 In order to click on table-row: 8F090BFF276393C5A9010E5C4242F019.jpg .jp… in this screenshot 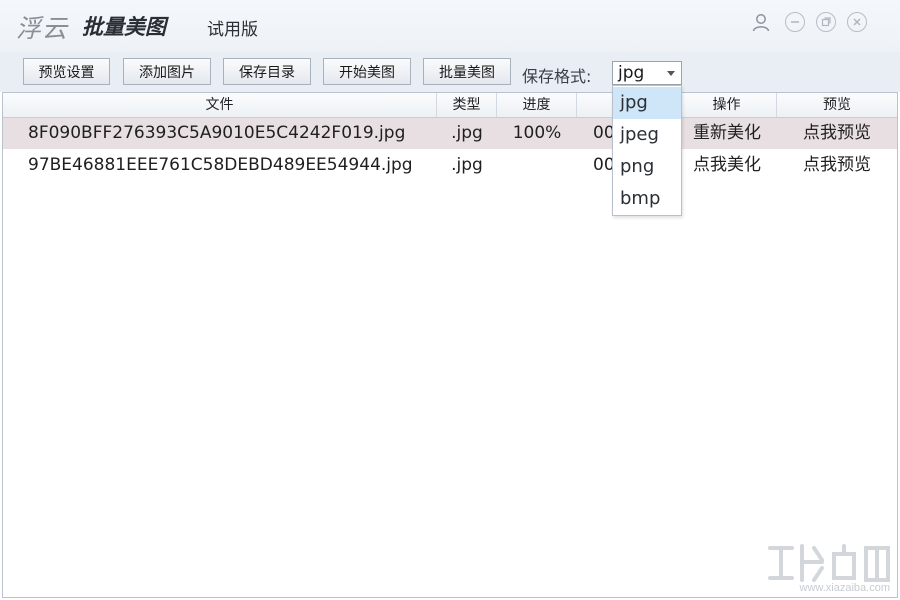, I will do `click(450, 133)`.